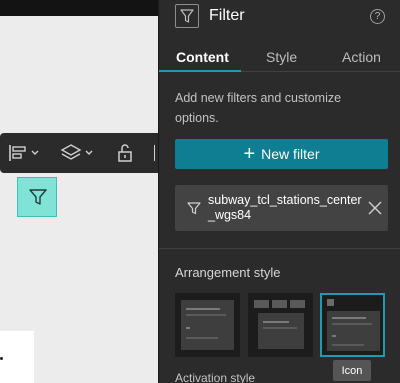  I want to click on arrangement-style-icon, so click(352, 325).